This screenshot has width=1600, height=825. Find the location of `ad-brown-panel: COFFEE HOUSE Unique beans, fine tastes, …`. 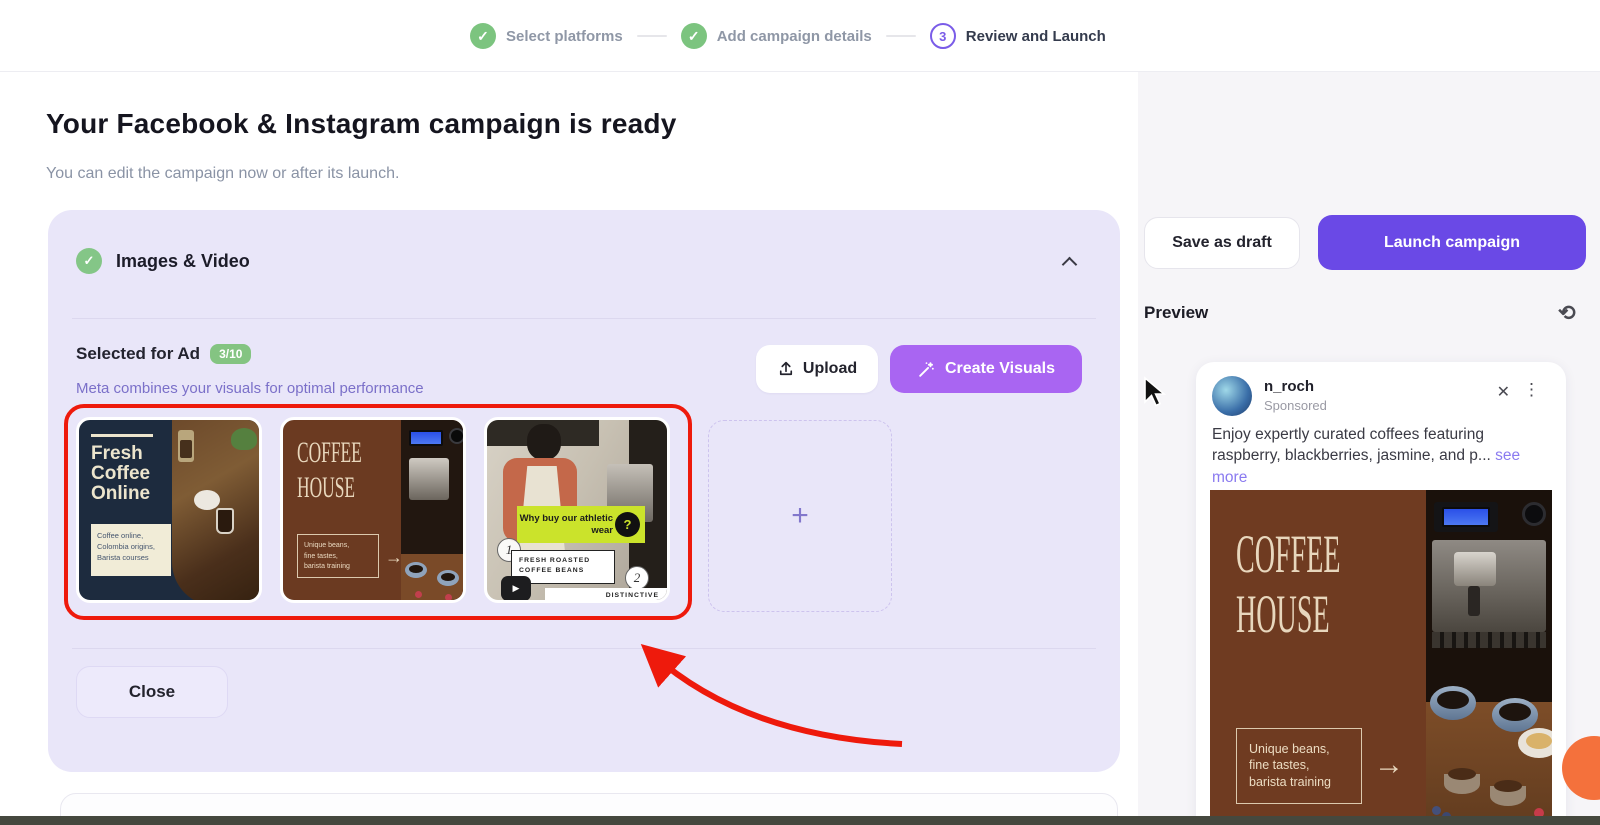

ad-brown-panel: COFFEE HOUSE Unique beans, fine tastes, … is located at coordinates (1318, 657).